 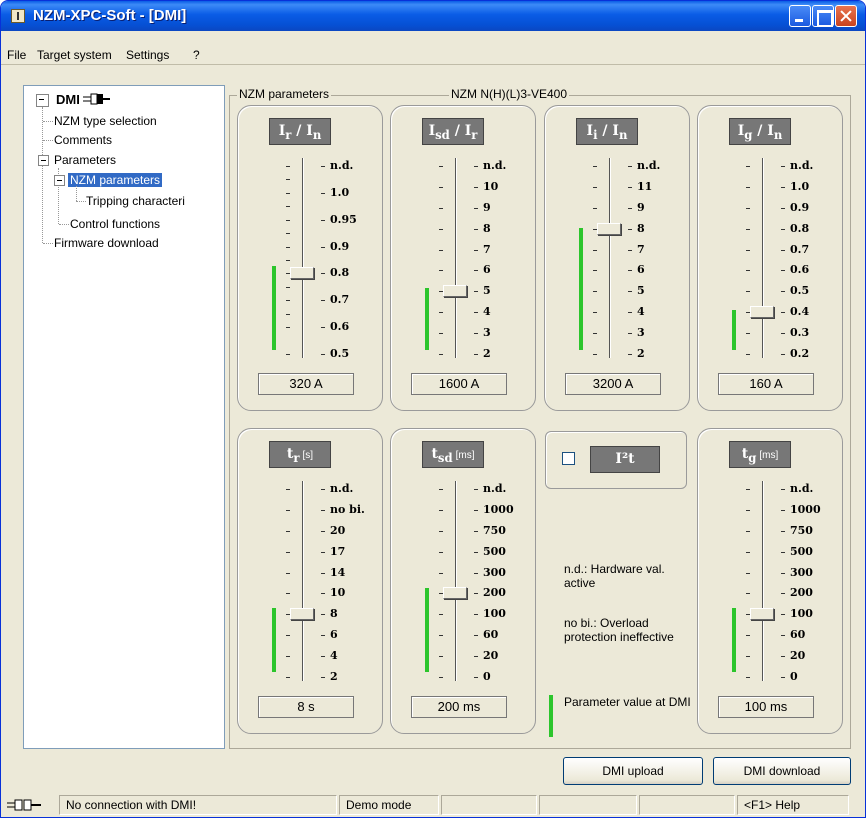 What do you see at coordinates (105, 121) in the screenshot?
I see `tree-item-nzm-type: NZM type selection` at bounding box center [105, 121].